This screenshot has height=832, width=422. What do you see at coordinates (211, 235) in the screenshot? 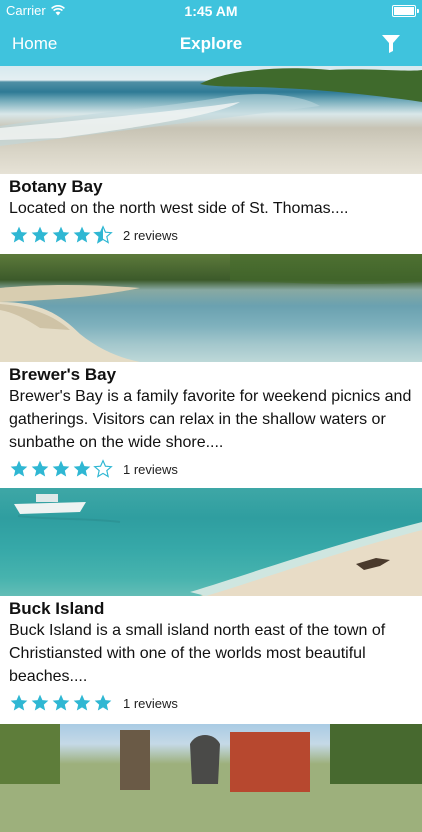
I see `rating-row: 2 reviews` at bounding box center [211, 235].